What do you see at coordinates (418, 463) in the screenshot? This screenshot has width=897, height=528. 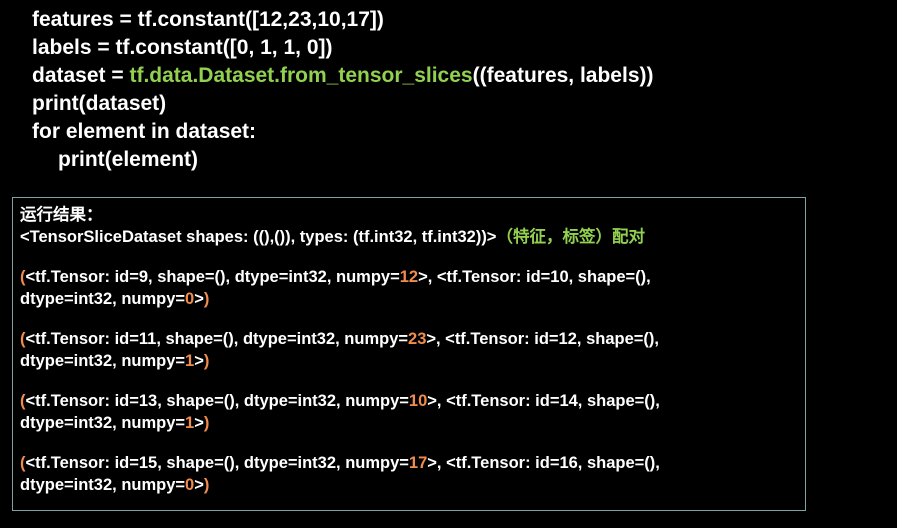 I see `feature-value: 17` at bounding box center [418, 463].